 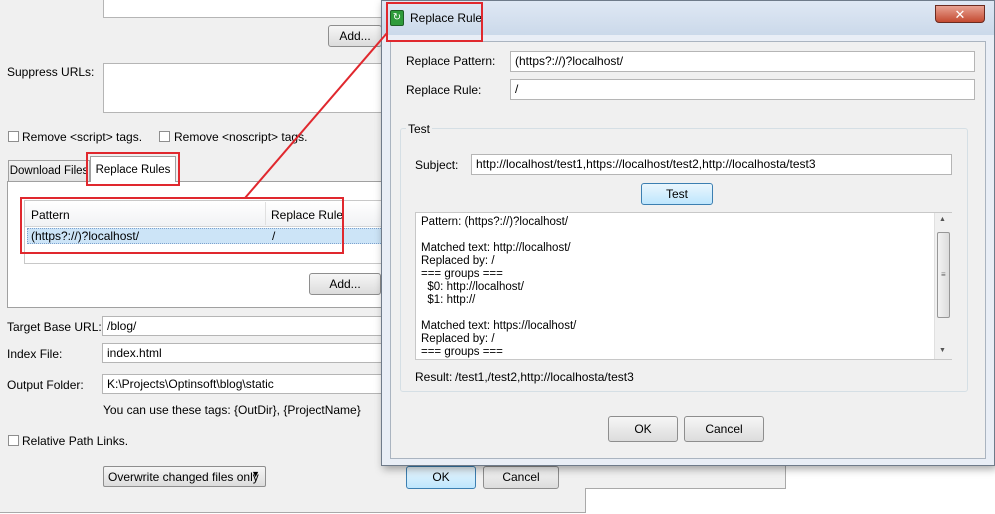 I want to click on annotation-line, so click(x=316, y=115).